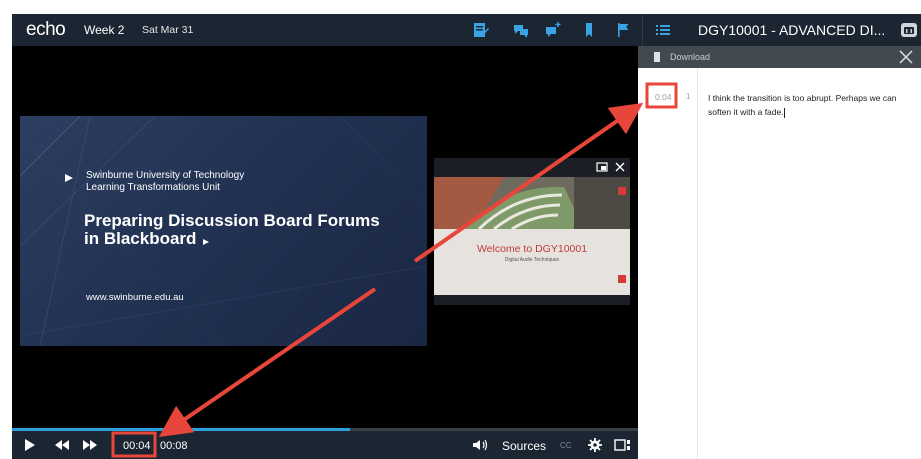 This screenshot has width=921, height=459. Describe the element at coordinates (688, 96) in the screenshot. I see `note-number: 1` at that location.